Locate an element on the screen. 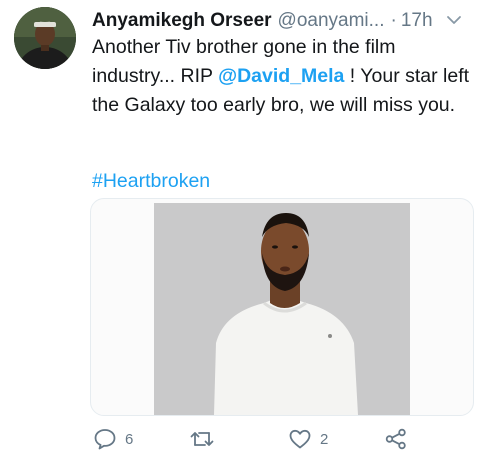 The width and height of the screenshot is (486, 457). action-bar: 6 2 is located at coordinates (243, 439).